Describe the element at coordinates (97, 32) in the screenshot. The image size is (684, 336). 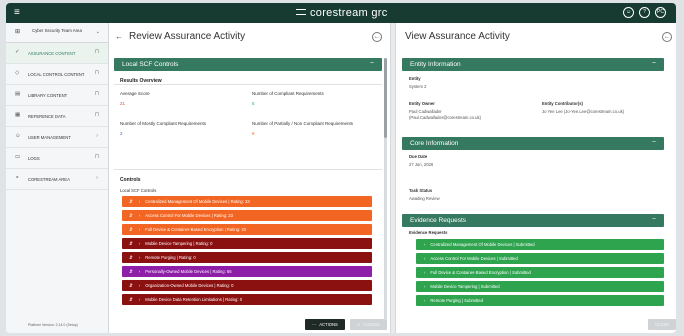
I see `chevron-down-icon: ⌄` at that location.